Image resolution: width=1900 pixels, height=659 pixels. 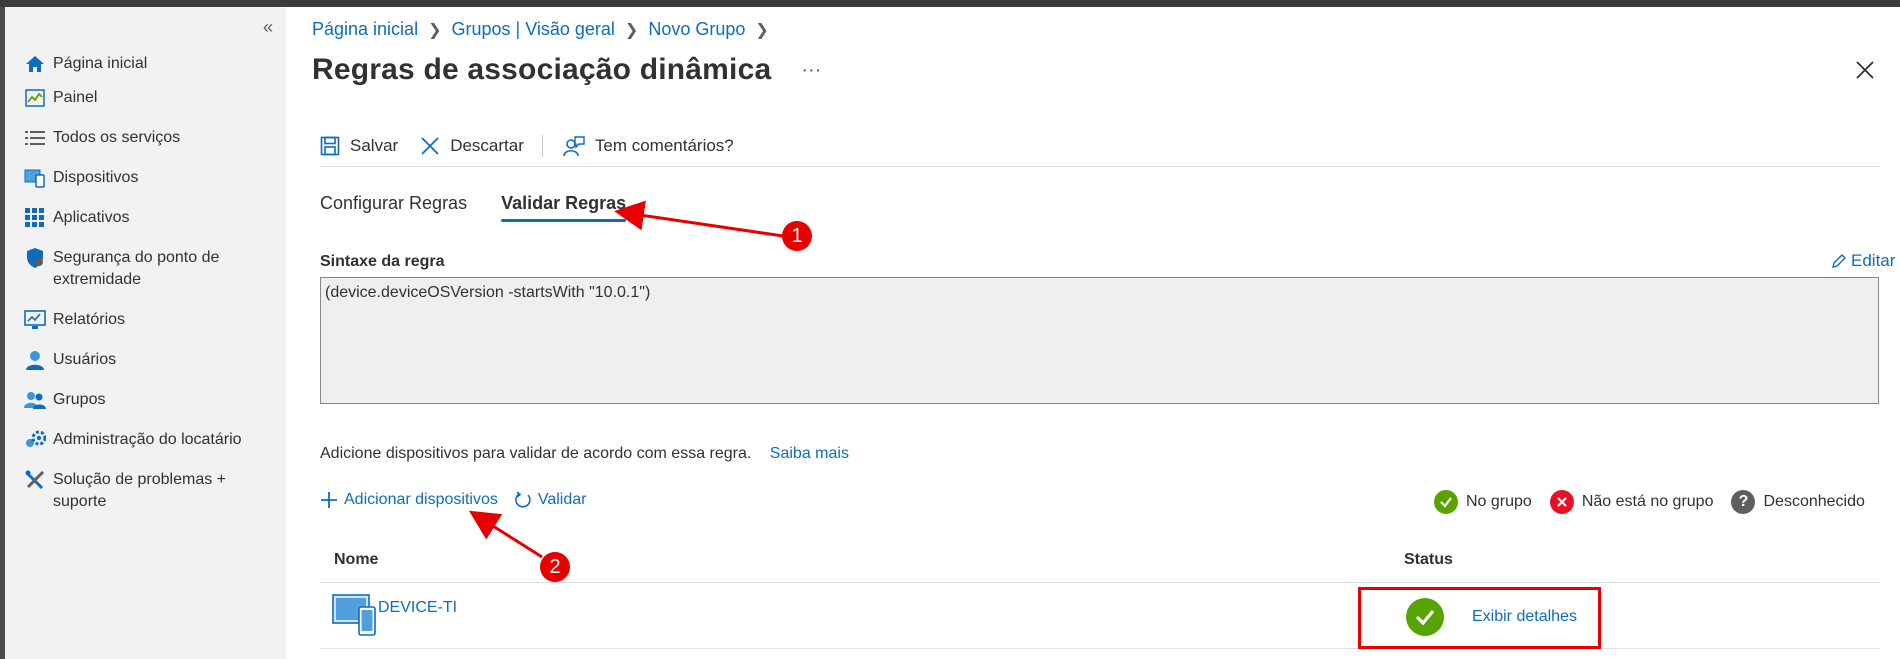 What do you see at coordinates (145, 449) in the screenshot?
I see `sidebar-item-tenant-admin: Administração do locatário` at bounding box center [145, 449].